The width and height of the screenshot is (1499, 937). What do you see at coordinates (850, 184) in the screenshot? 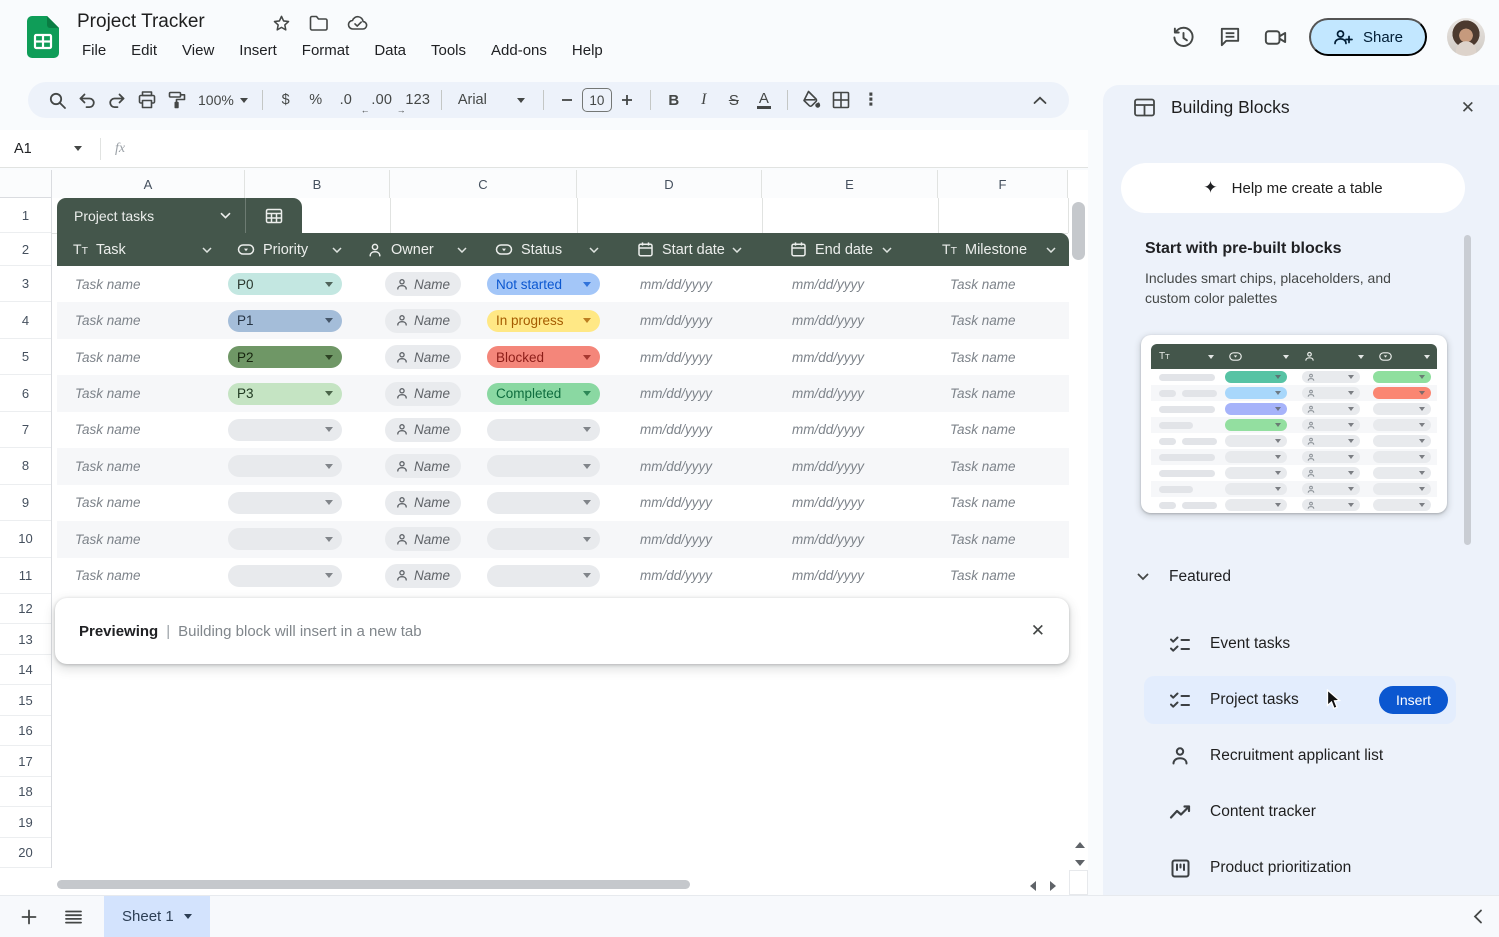
I see `column-header: E` at bounding box center [850, 184].